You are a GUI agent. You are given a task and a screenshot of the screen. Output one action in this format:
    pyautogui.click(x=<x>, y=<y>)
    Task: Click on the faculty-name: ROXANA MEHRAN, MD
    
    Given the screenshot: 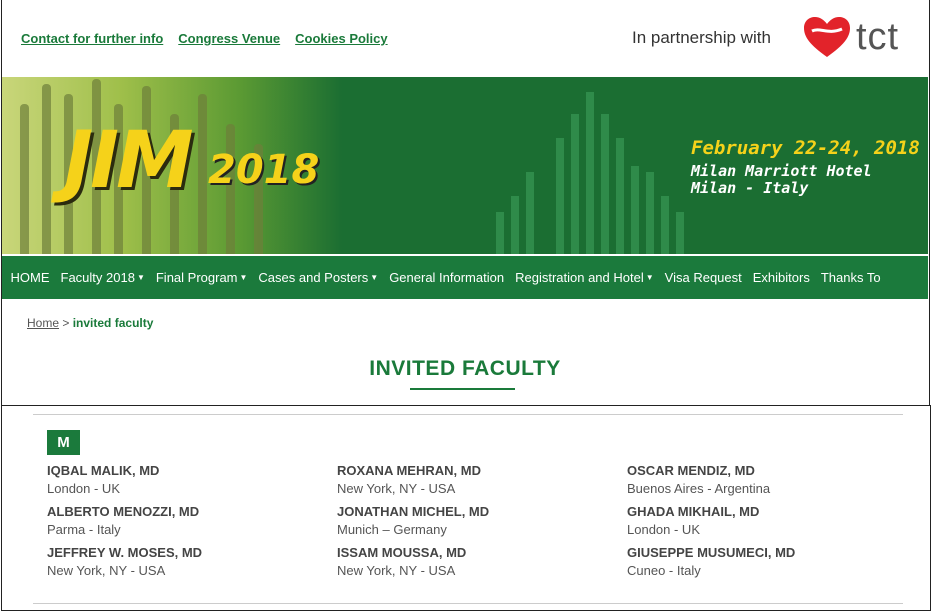 What is the action you would take?
    pyautogui.click(x=409, y=470)
    